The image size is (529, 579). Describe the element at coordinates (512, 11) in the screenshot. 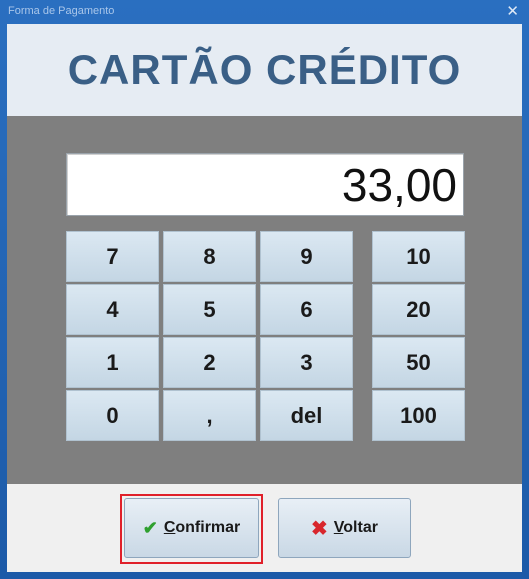

I see `close-icon: ✕` at that location.